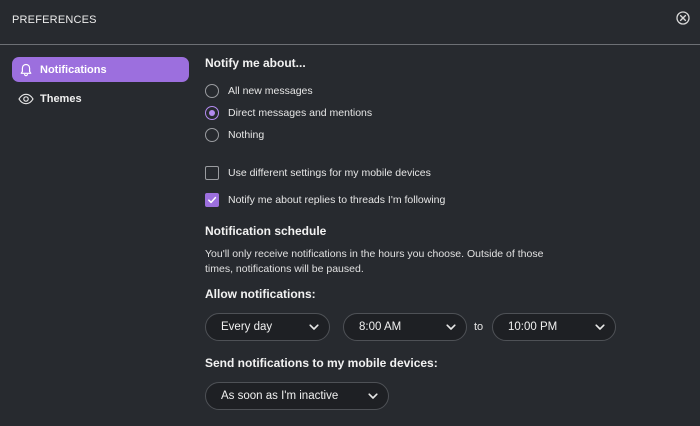 The image size is (700, 426). What do you see at coordinates (533, 327) in the screenshot?
I see `end-time-value: 10:00 PM` at bounding box center [533, 327].